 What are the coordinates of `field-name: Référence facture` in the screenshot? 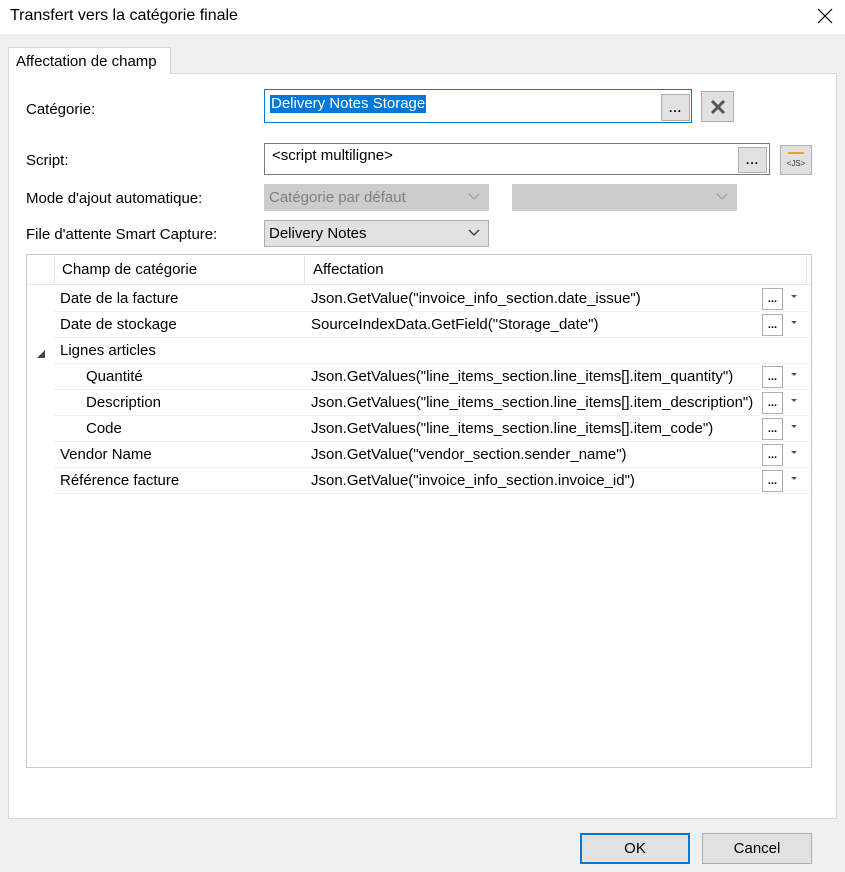 It's located at (120, 480).